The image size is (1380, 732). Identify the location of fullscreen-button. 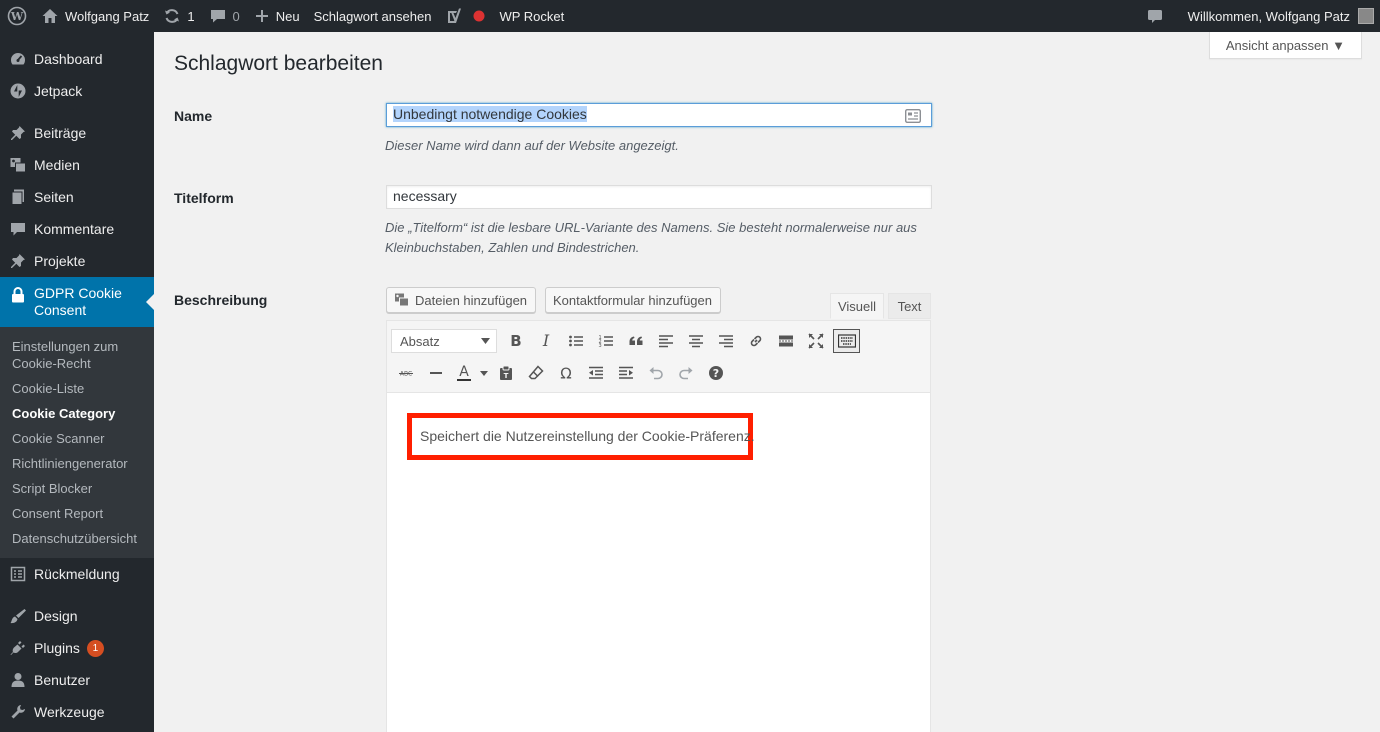
(816, 341).